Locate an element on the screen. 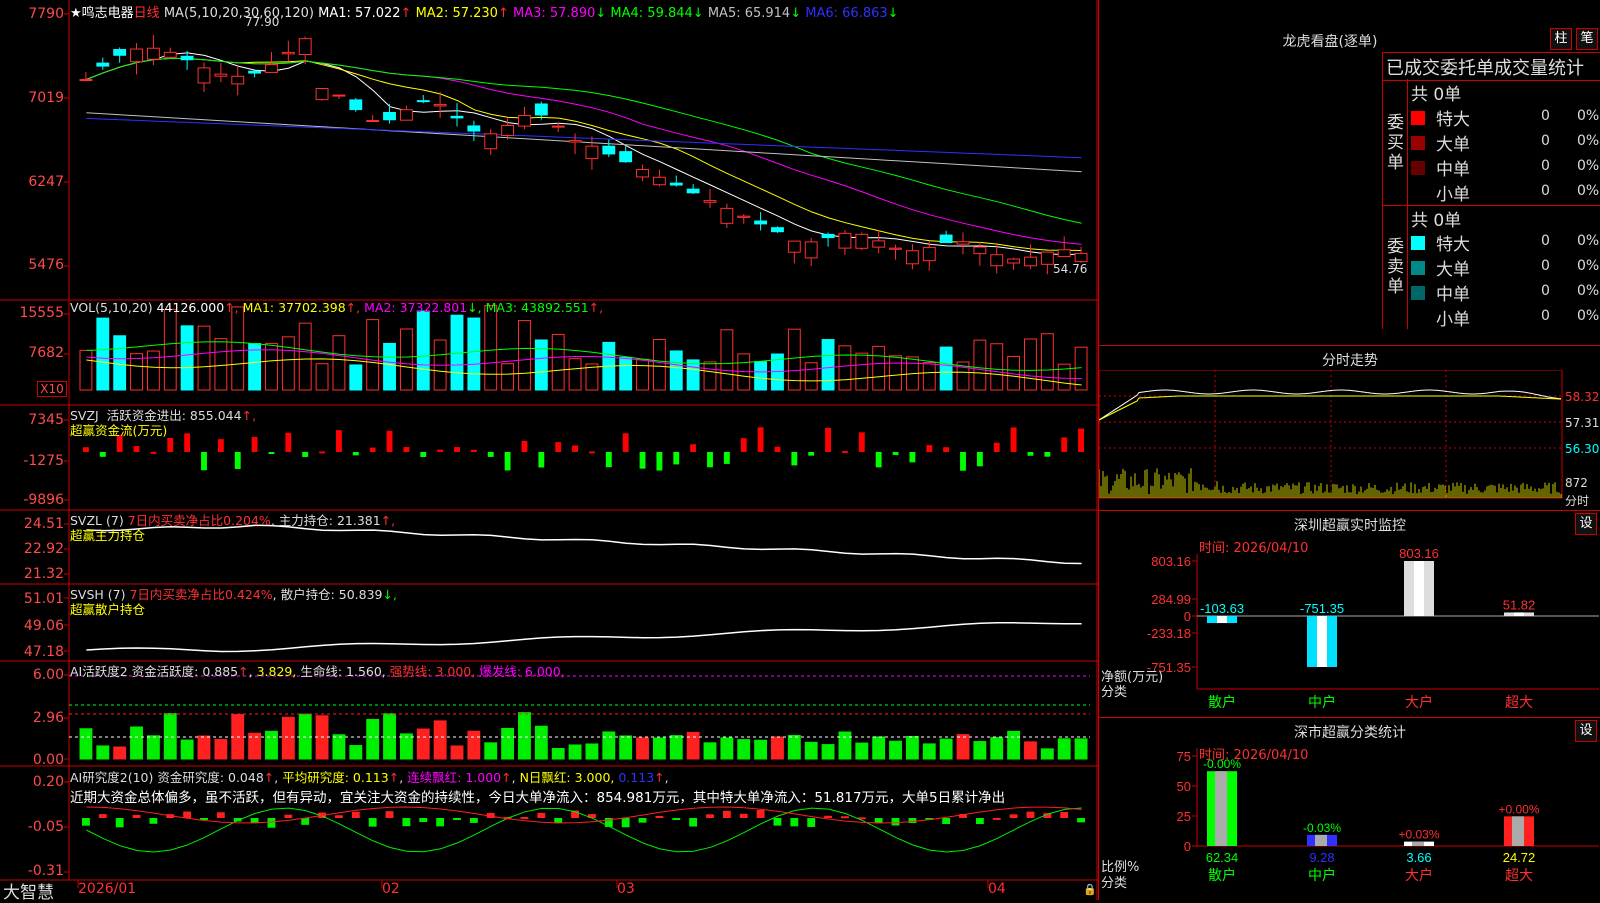 The image size is (1600, 903). price-low-label: 54.76 is located at coordinates (1070, 269).